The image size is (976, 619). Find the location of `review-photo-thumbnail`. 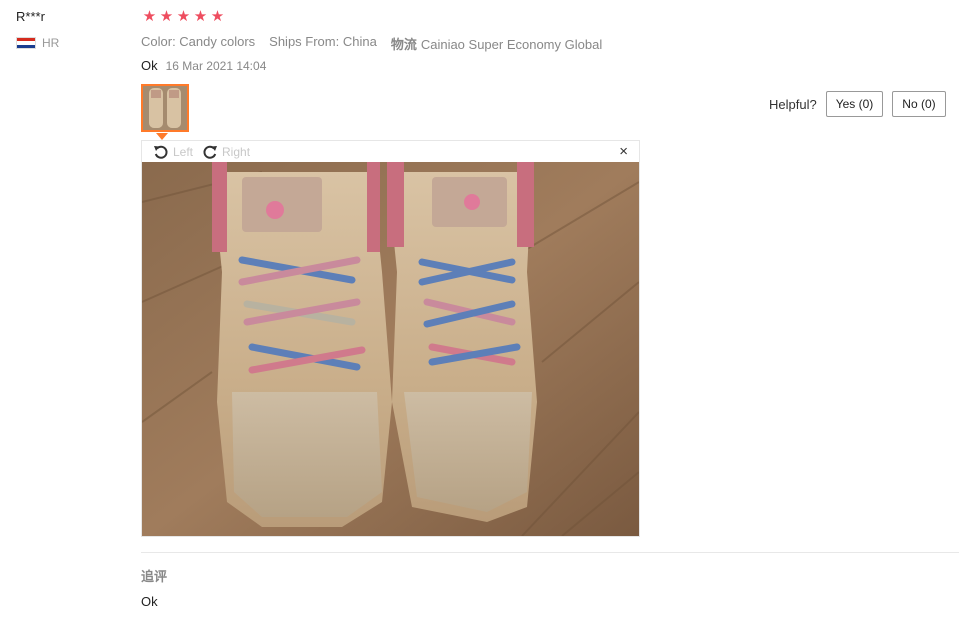

review-photo-thumbnail is located at coordinates (165, 108).